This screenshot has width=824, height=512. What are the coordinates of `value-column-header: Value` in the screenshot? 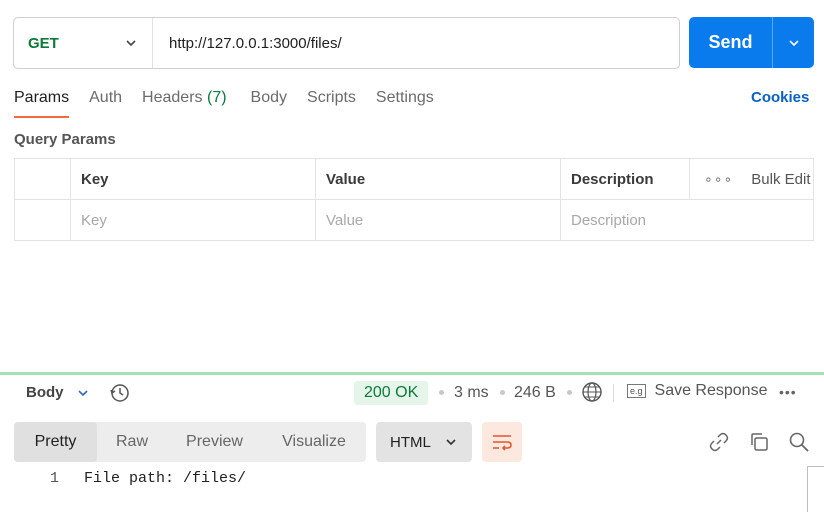 It's located at (438, 179).